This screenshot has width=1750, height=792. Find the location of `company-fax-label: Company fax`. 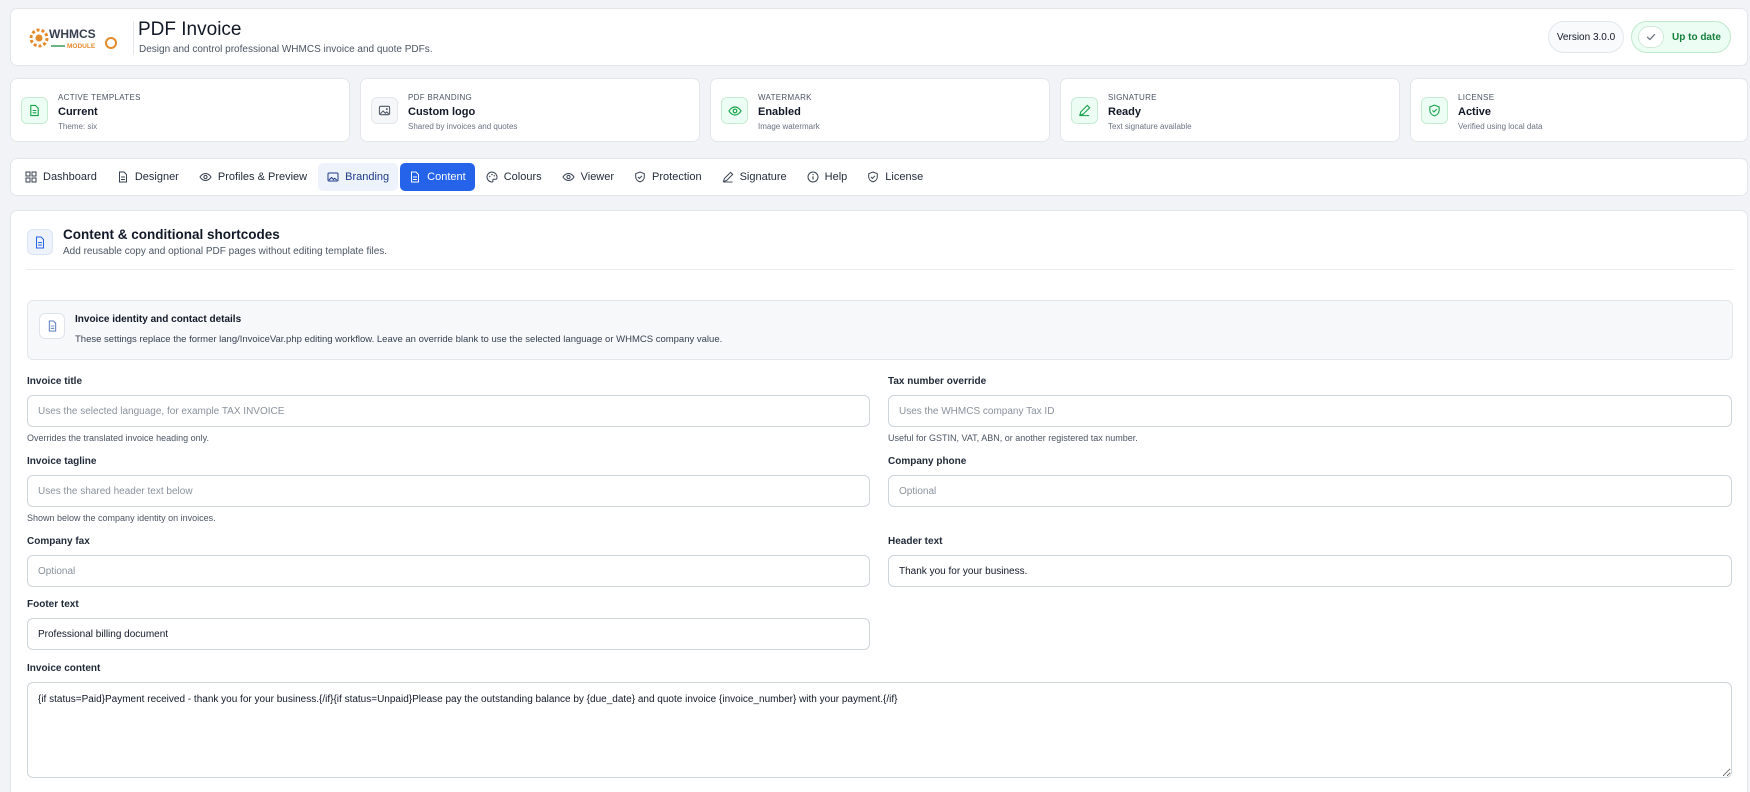

company-fax-label: Company fax is located at coordinates (58, 541).